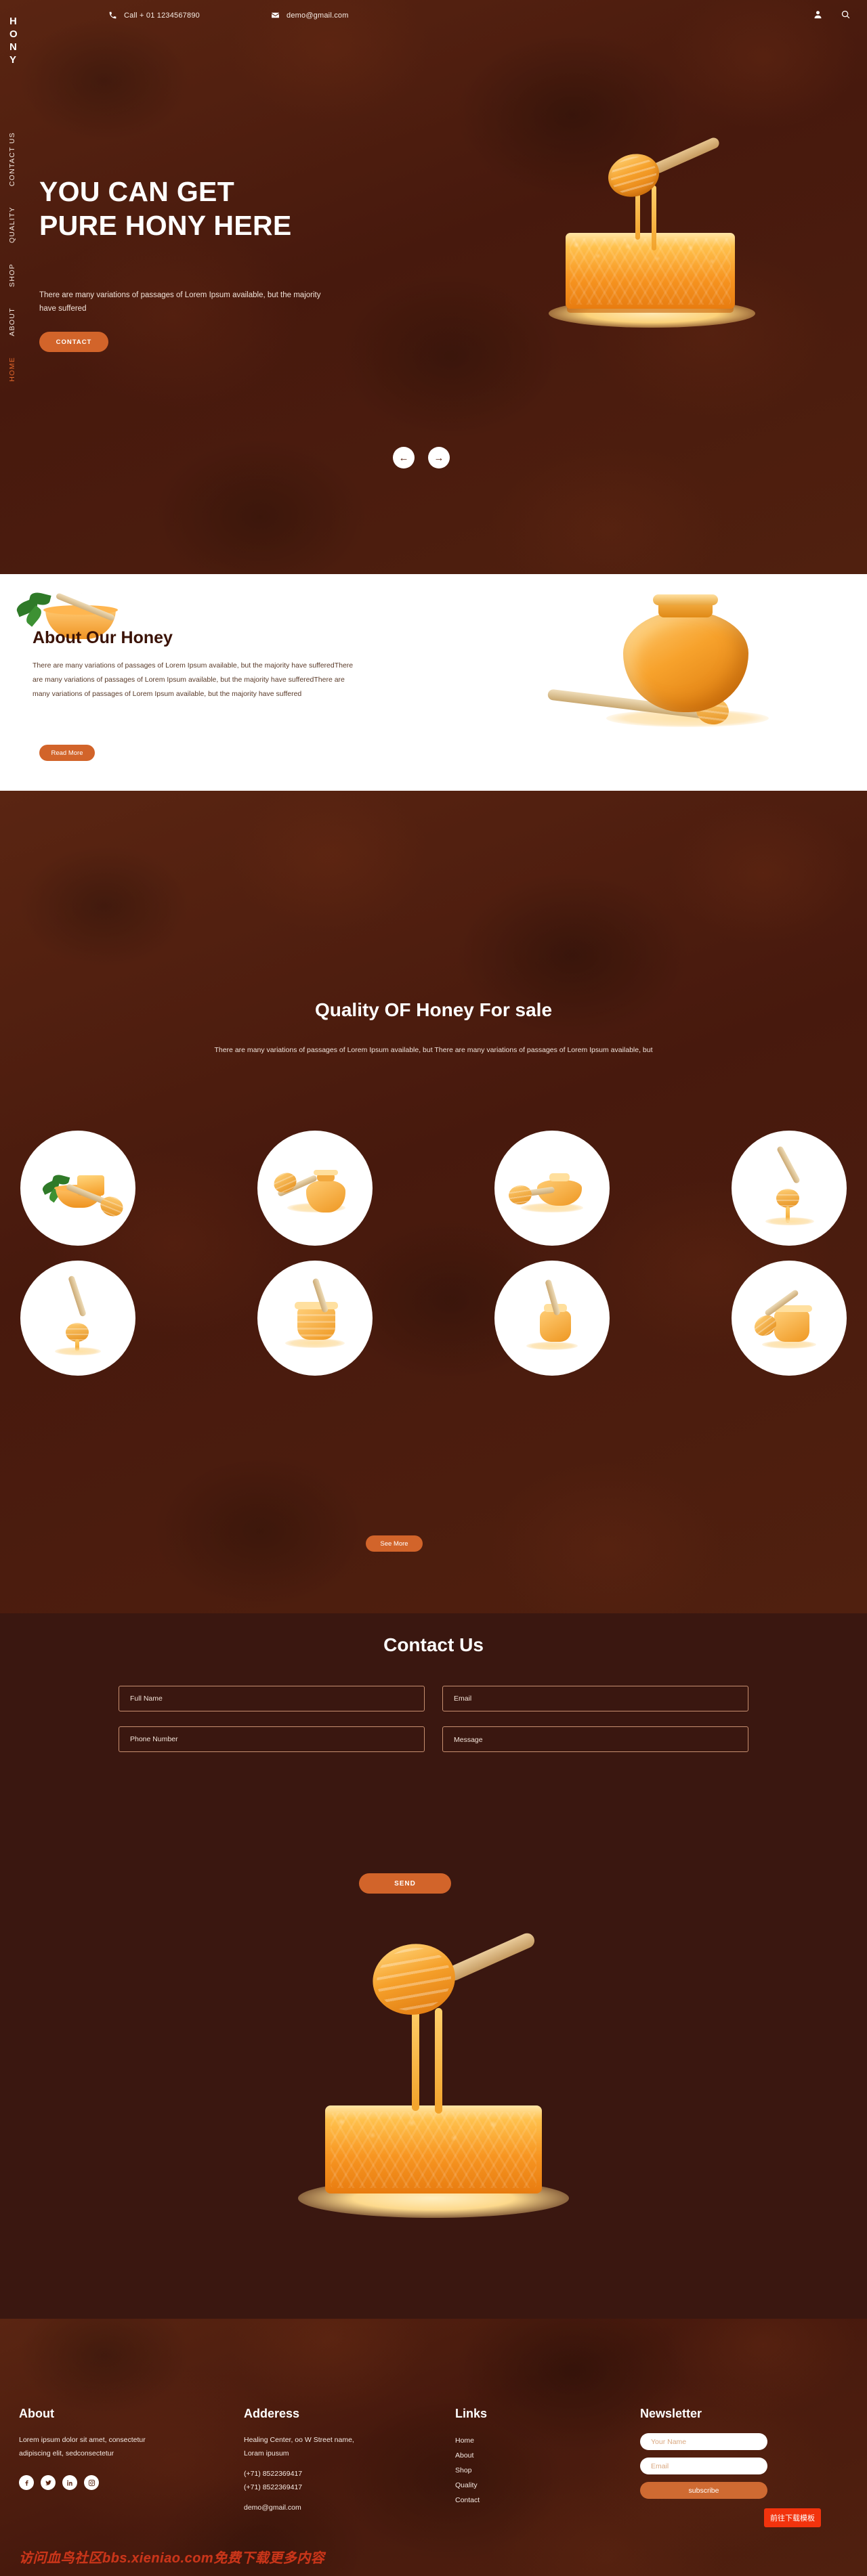 The image size is (867, 2576). I want to click on product-circle-honey-jar-with-dipper, so click(315, 1188).